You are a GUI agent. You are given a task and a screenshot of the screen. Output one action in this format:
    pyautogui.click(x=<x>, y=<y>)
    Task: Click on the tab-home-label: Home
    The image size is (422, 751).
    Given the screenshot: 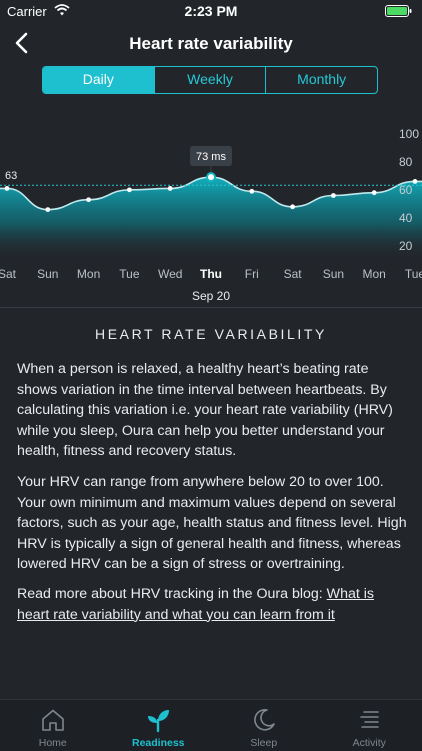 What is the action you would take?
    pyautogui.click(x=53, y=743)
    